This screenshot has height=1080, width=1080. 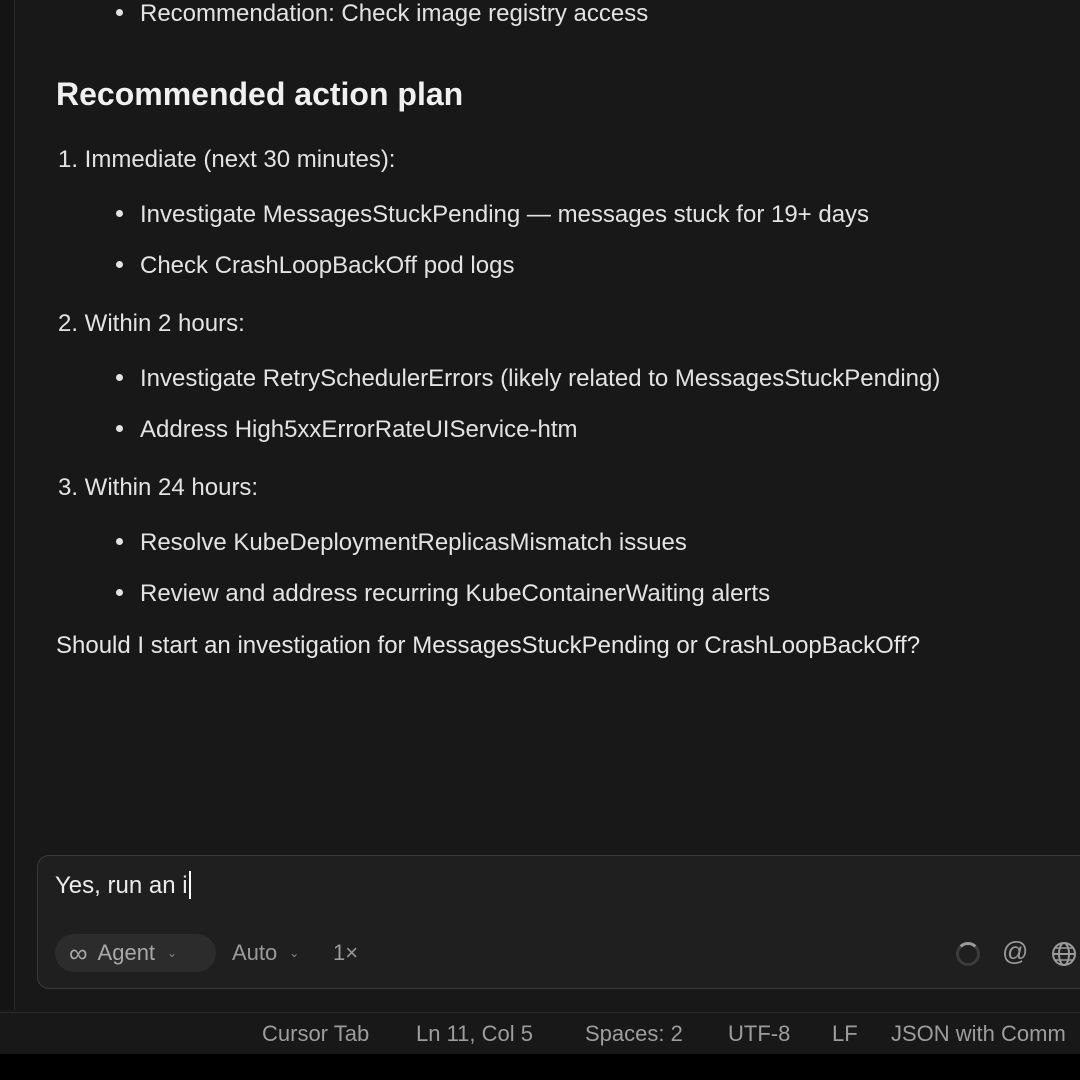 What do you see at coordinates (260, 94) in the screenshot?
I see `section-heading: Recommended action plan` at bounding box center [260, 94].